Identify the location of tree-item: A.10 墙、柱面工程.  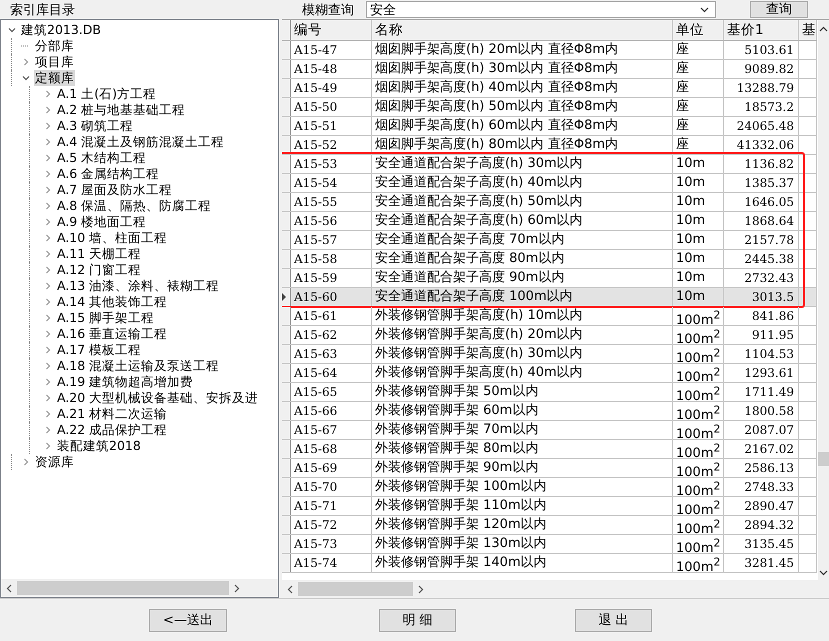
(112, 238).